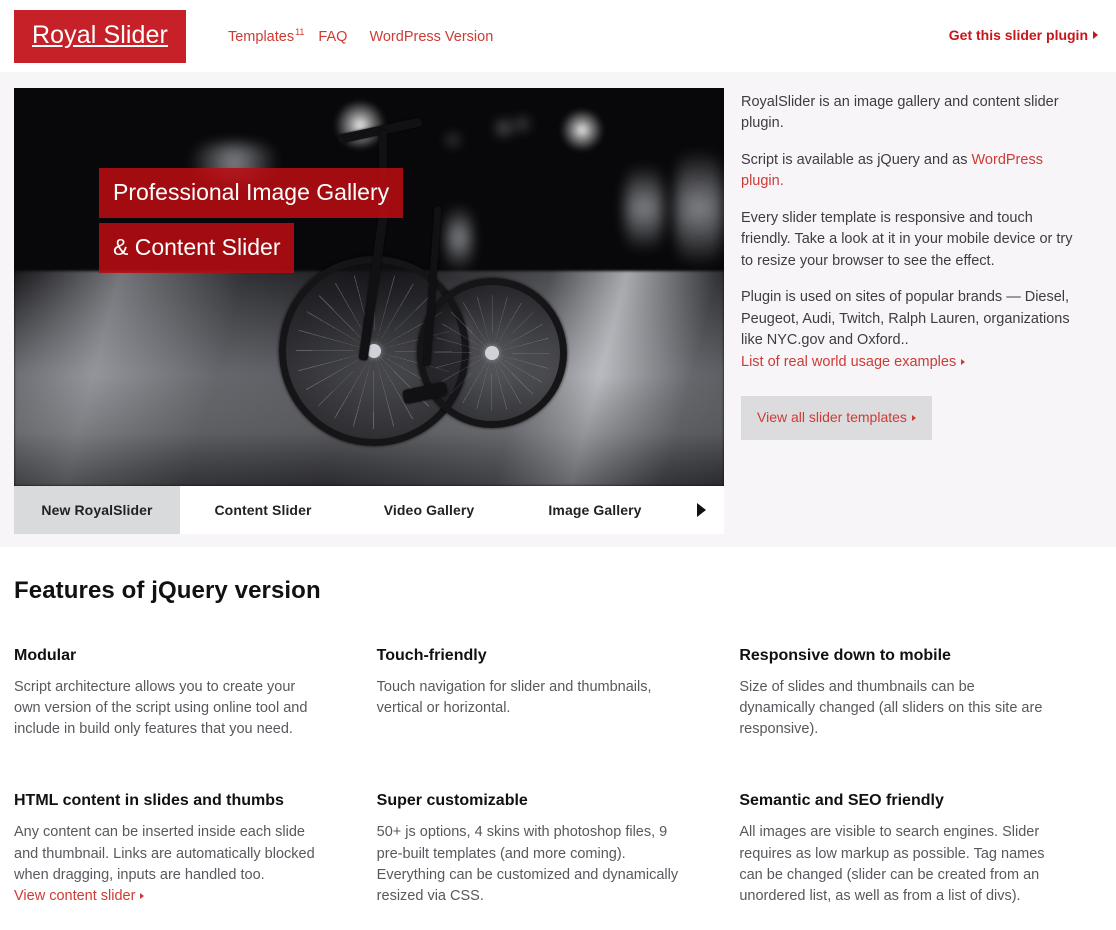 This screenshot has width=1116, height=930. Describe the element at coordinates (149, 801) in the screenshot. I see `feature-title: HTML content in slides and thumbs` at that location.